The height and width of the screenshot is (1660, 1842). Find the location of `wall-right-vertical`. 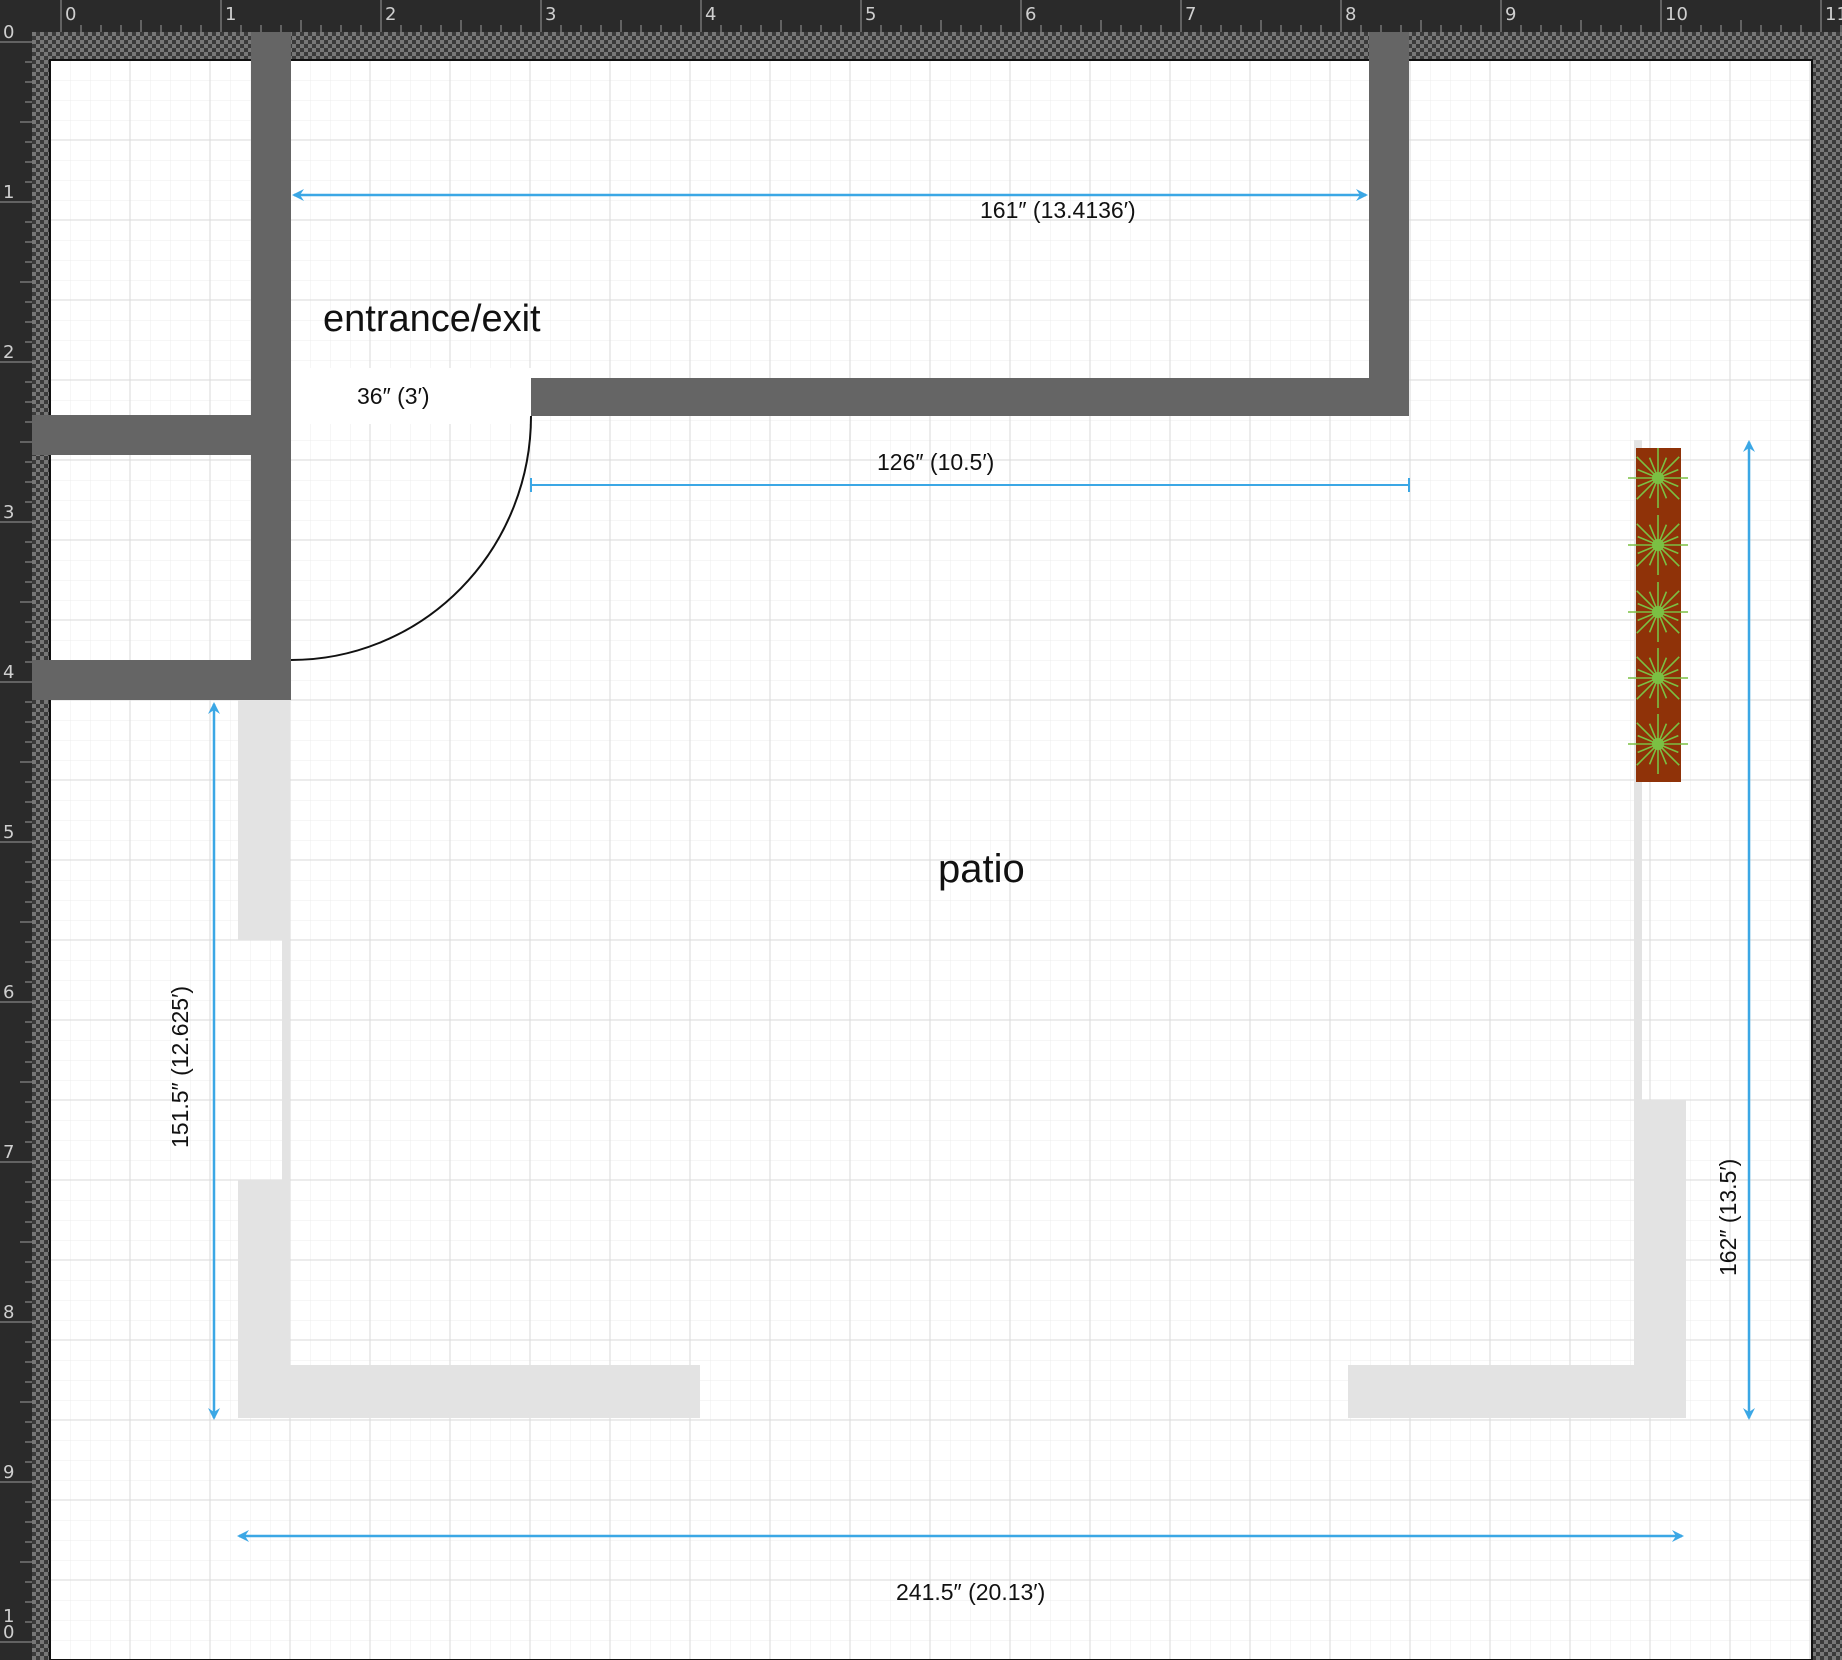

wall-right-vertical is located at coordinates (1389, 238).